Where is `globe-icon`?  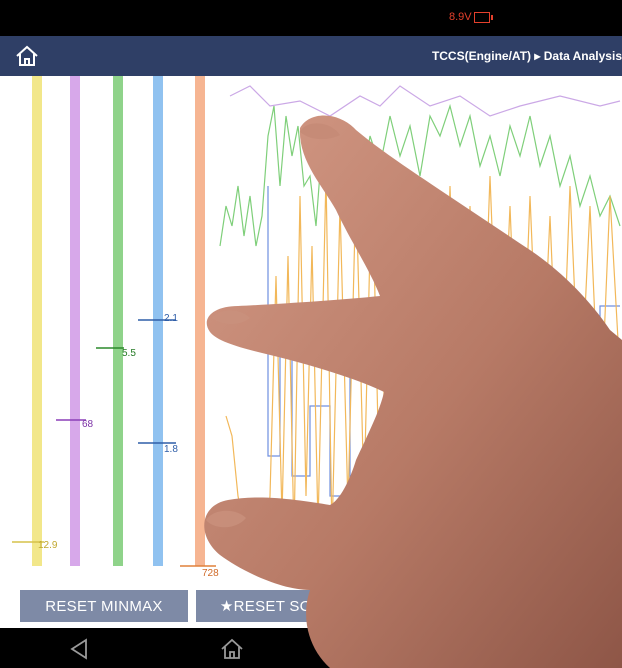
globe-icon is located at coordinates (561, 649).